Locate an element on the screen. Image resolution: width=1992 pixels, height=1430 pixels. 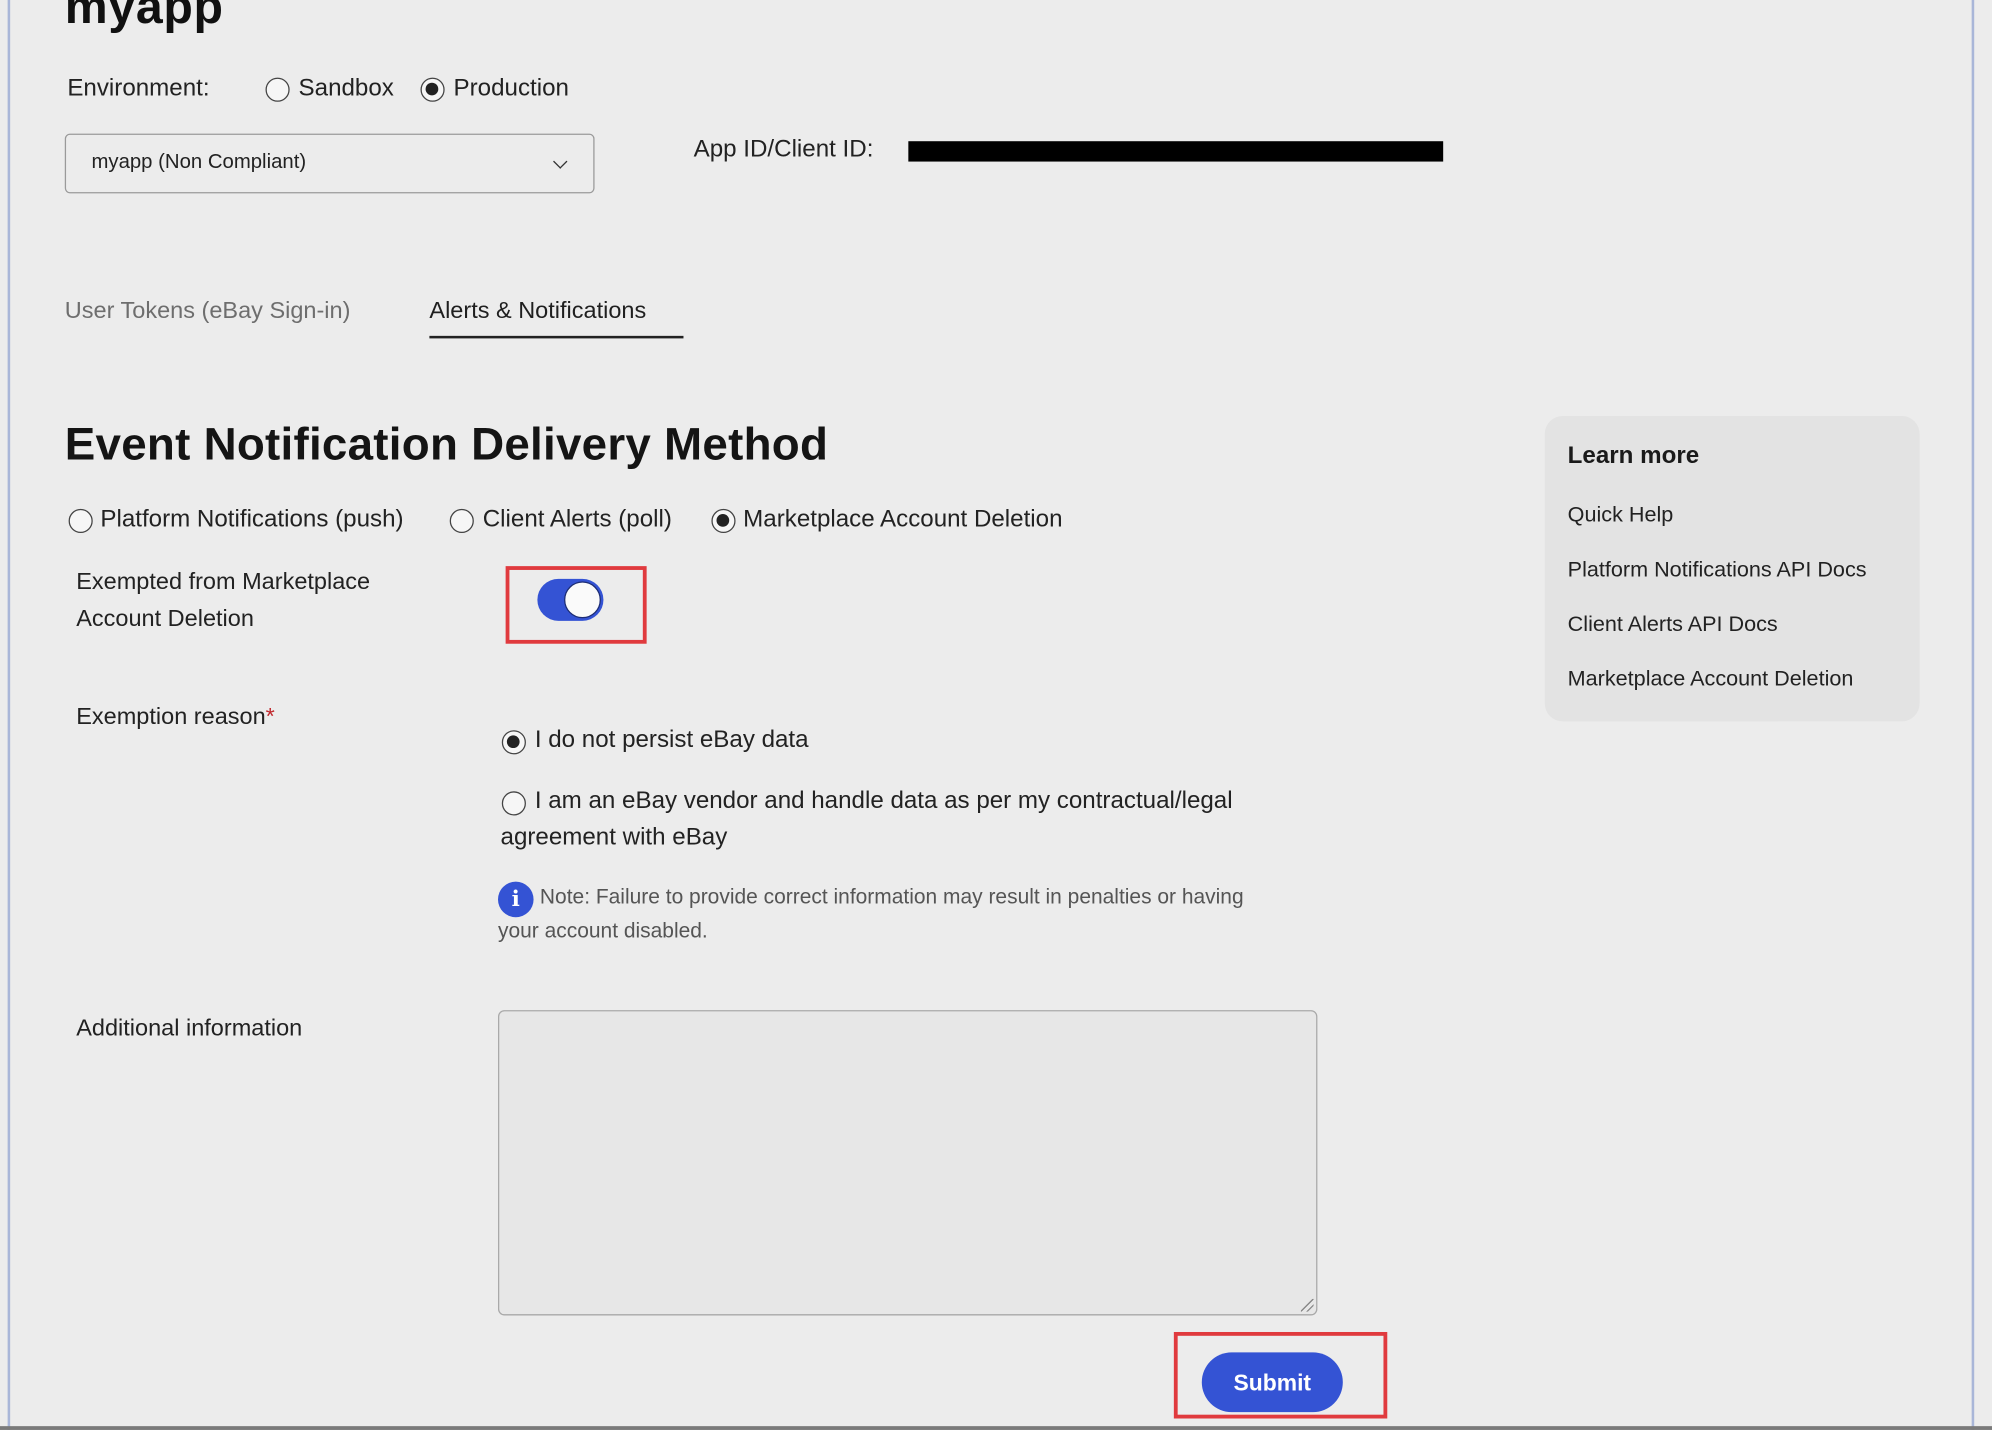
reason-vendor-radio is located at coordinates (513, 803).